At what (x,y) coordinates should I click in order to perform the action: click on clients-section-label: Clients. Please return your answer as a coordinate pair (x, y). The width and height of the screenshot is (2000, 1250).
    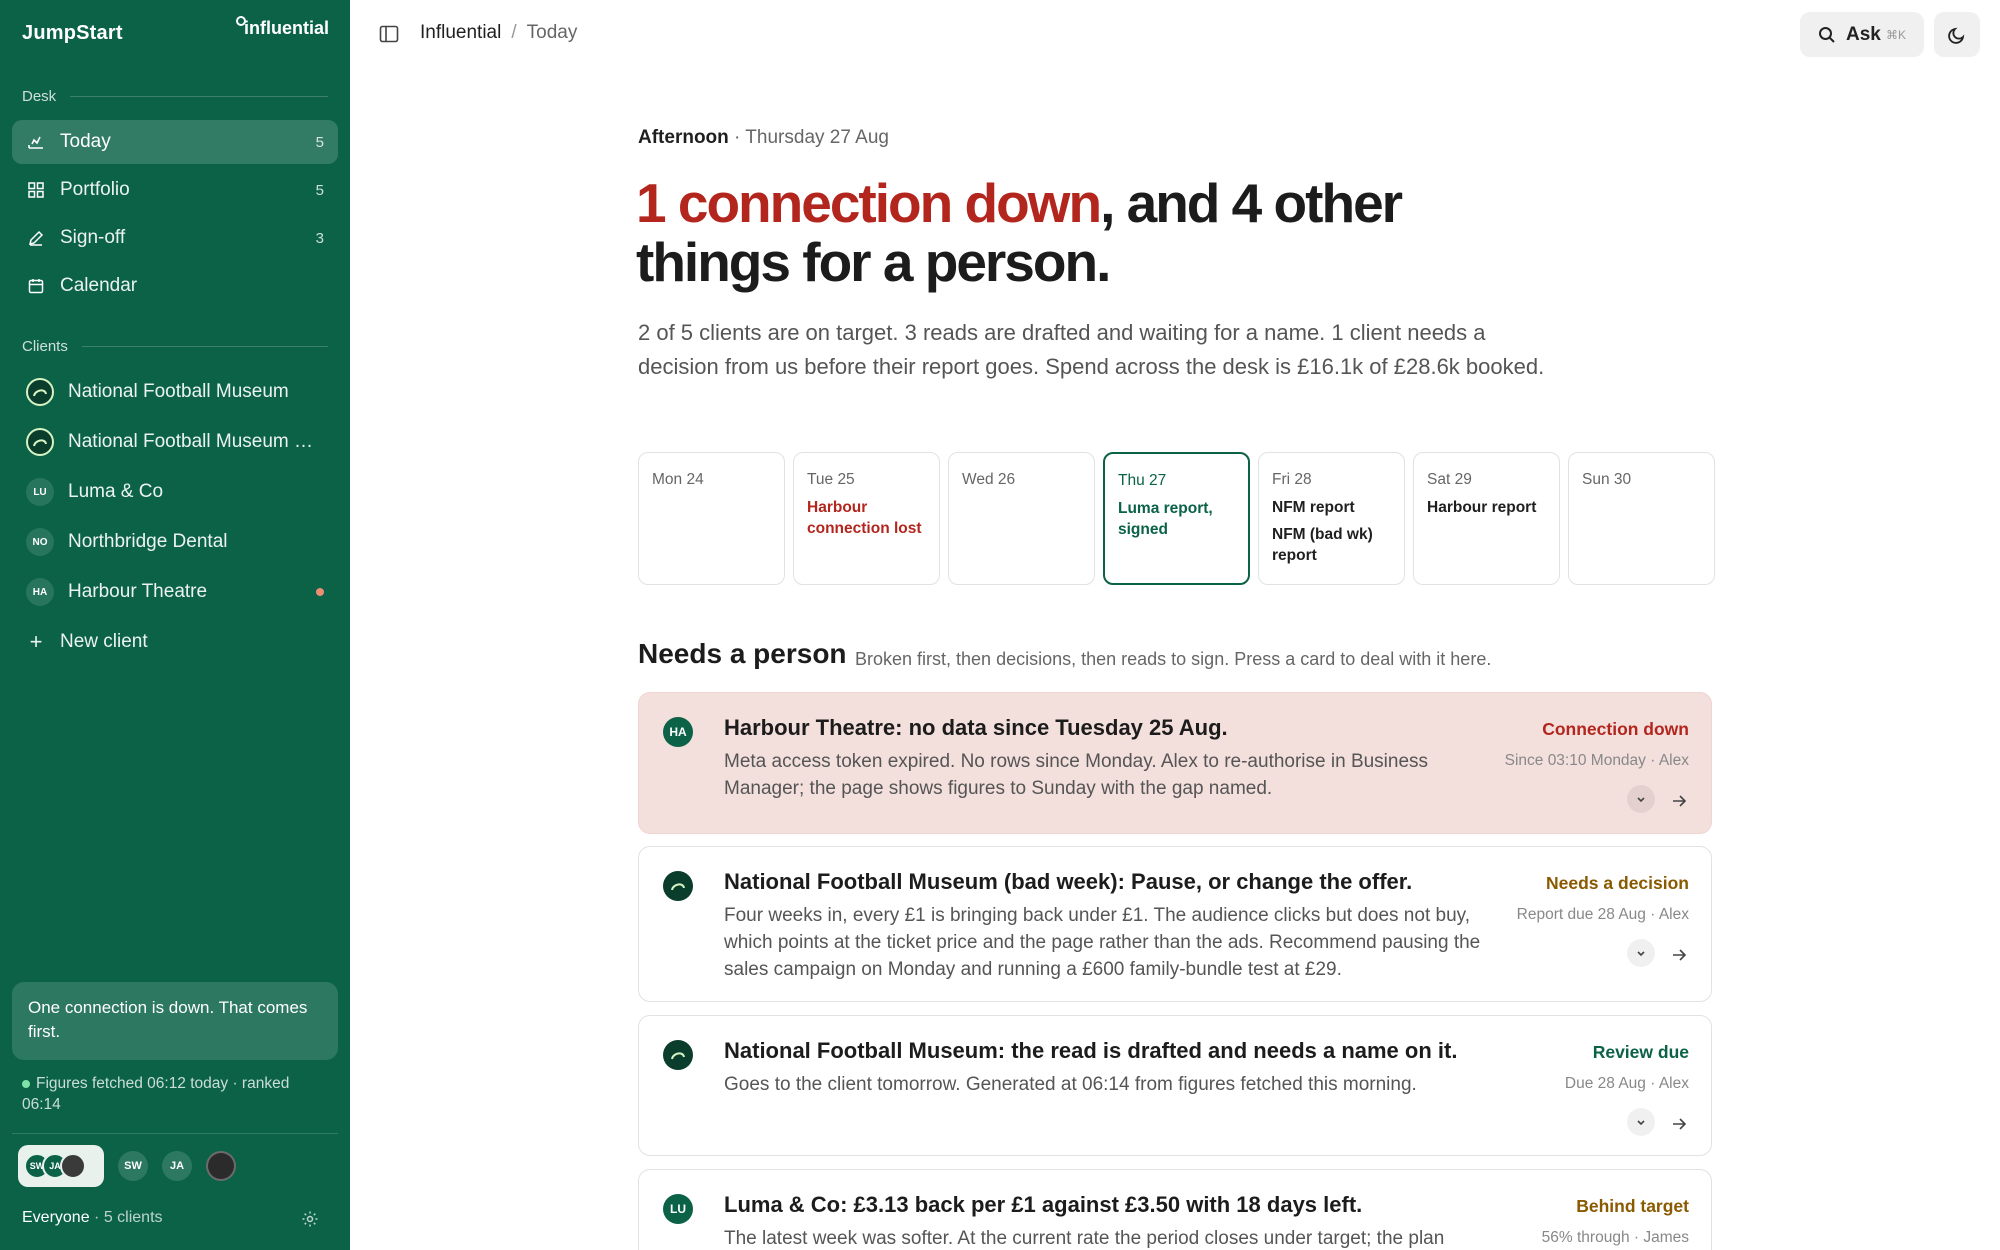
    Looking at the image, I should click on (175, 346).